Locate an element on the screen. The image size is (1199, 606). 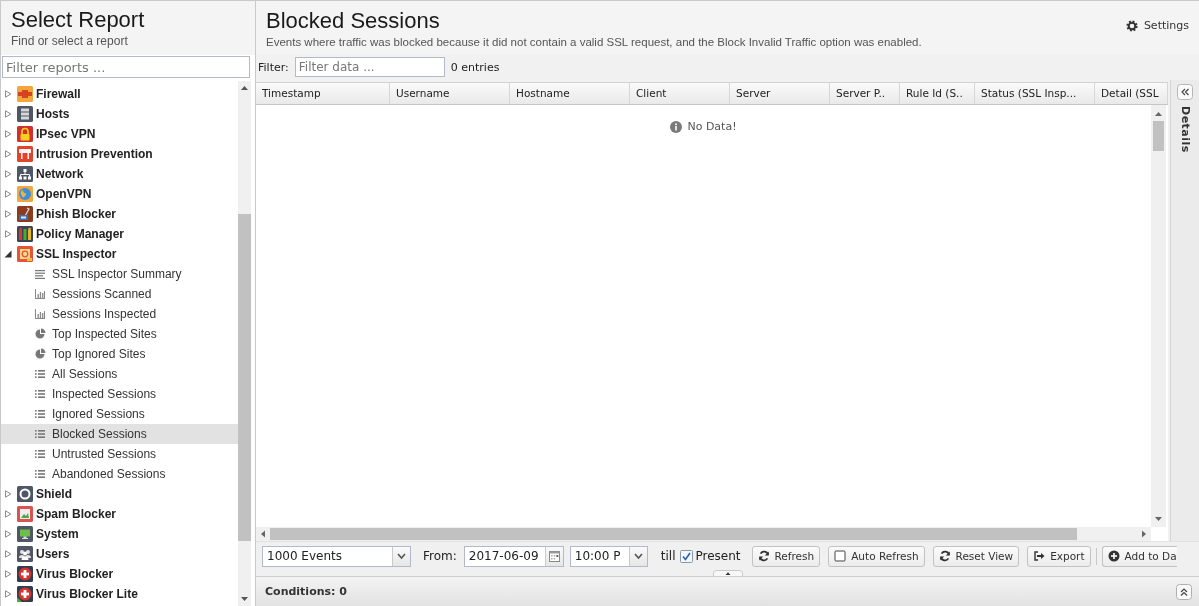
time-dropdown: 10:00 P is located at coordinates (608, 556).